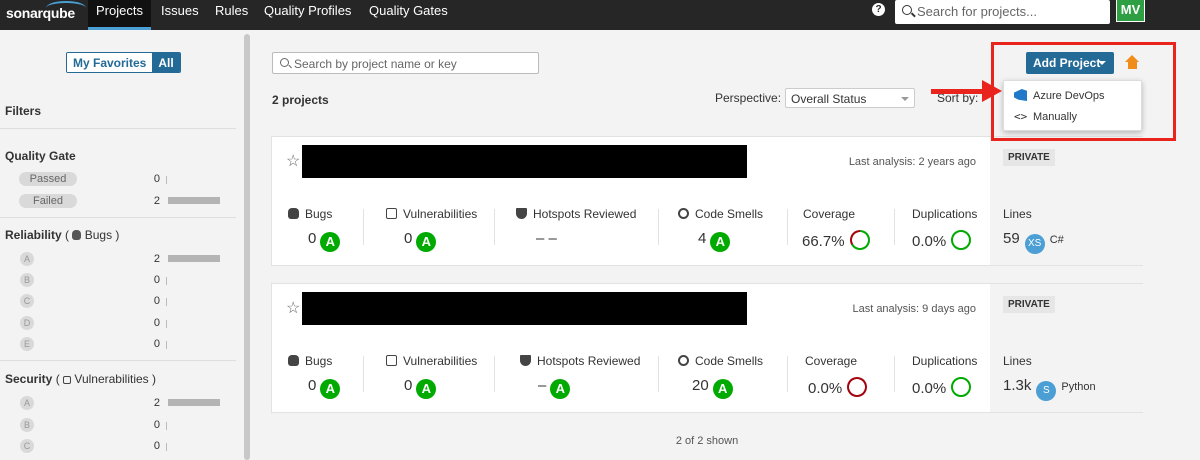  I want to click on filter-security-a: A, so click(27, 403).